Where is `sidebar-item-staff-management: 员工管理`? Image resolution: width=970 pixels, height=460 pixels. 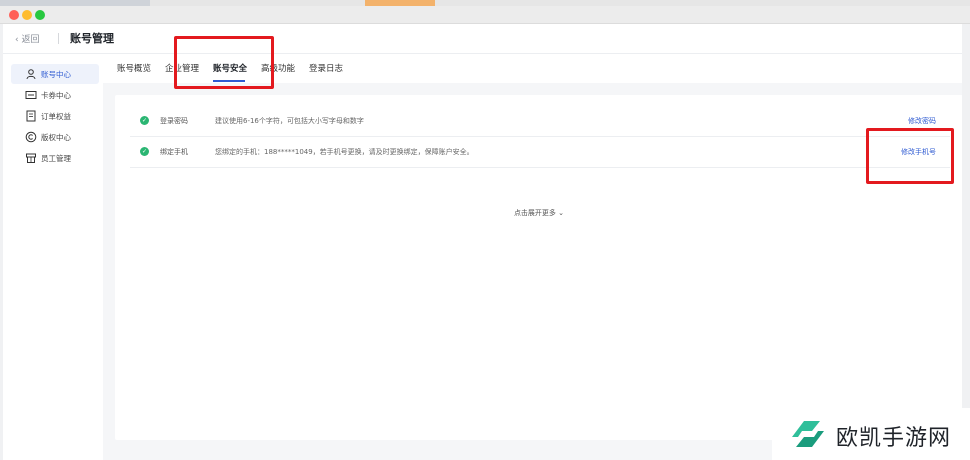
sidebar-item-staff-management: 员工管理 is located at coordinates (55, 158).